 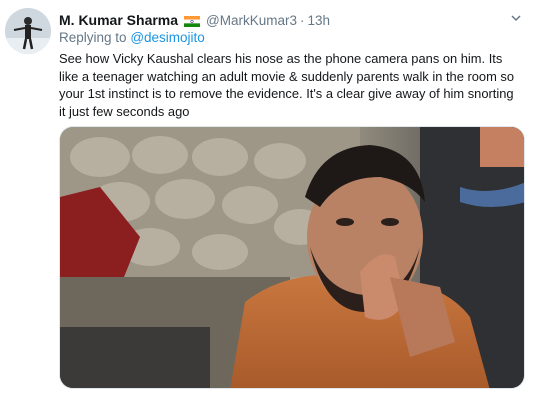 What do you see at coordinates (28, 31) in the screenshot?
I see `avatar` at bounding box center [28, 31].